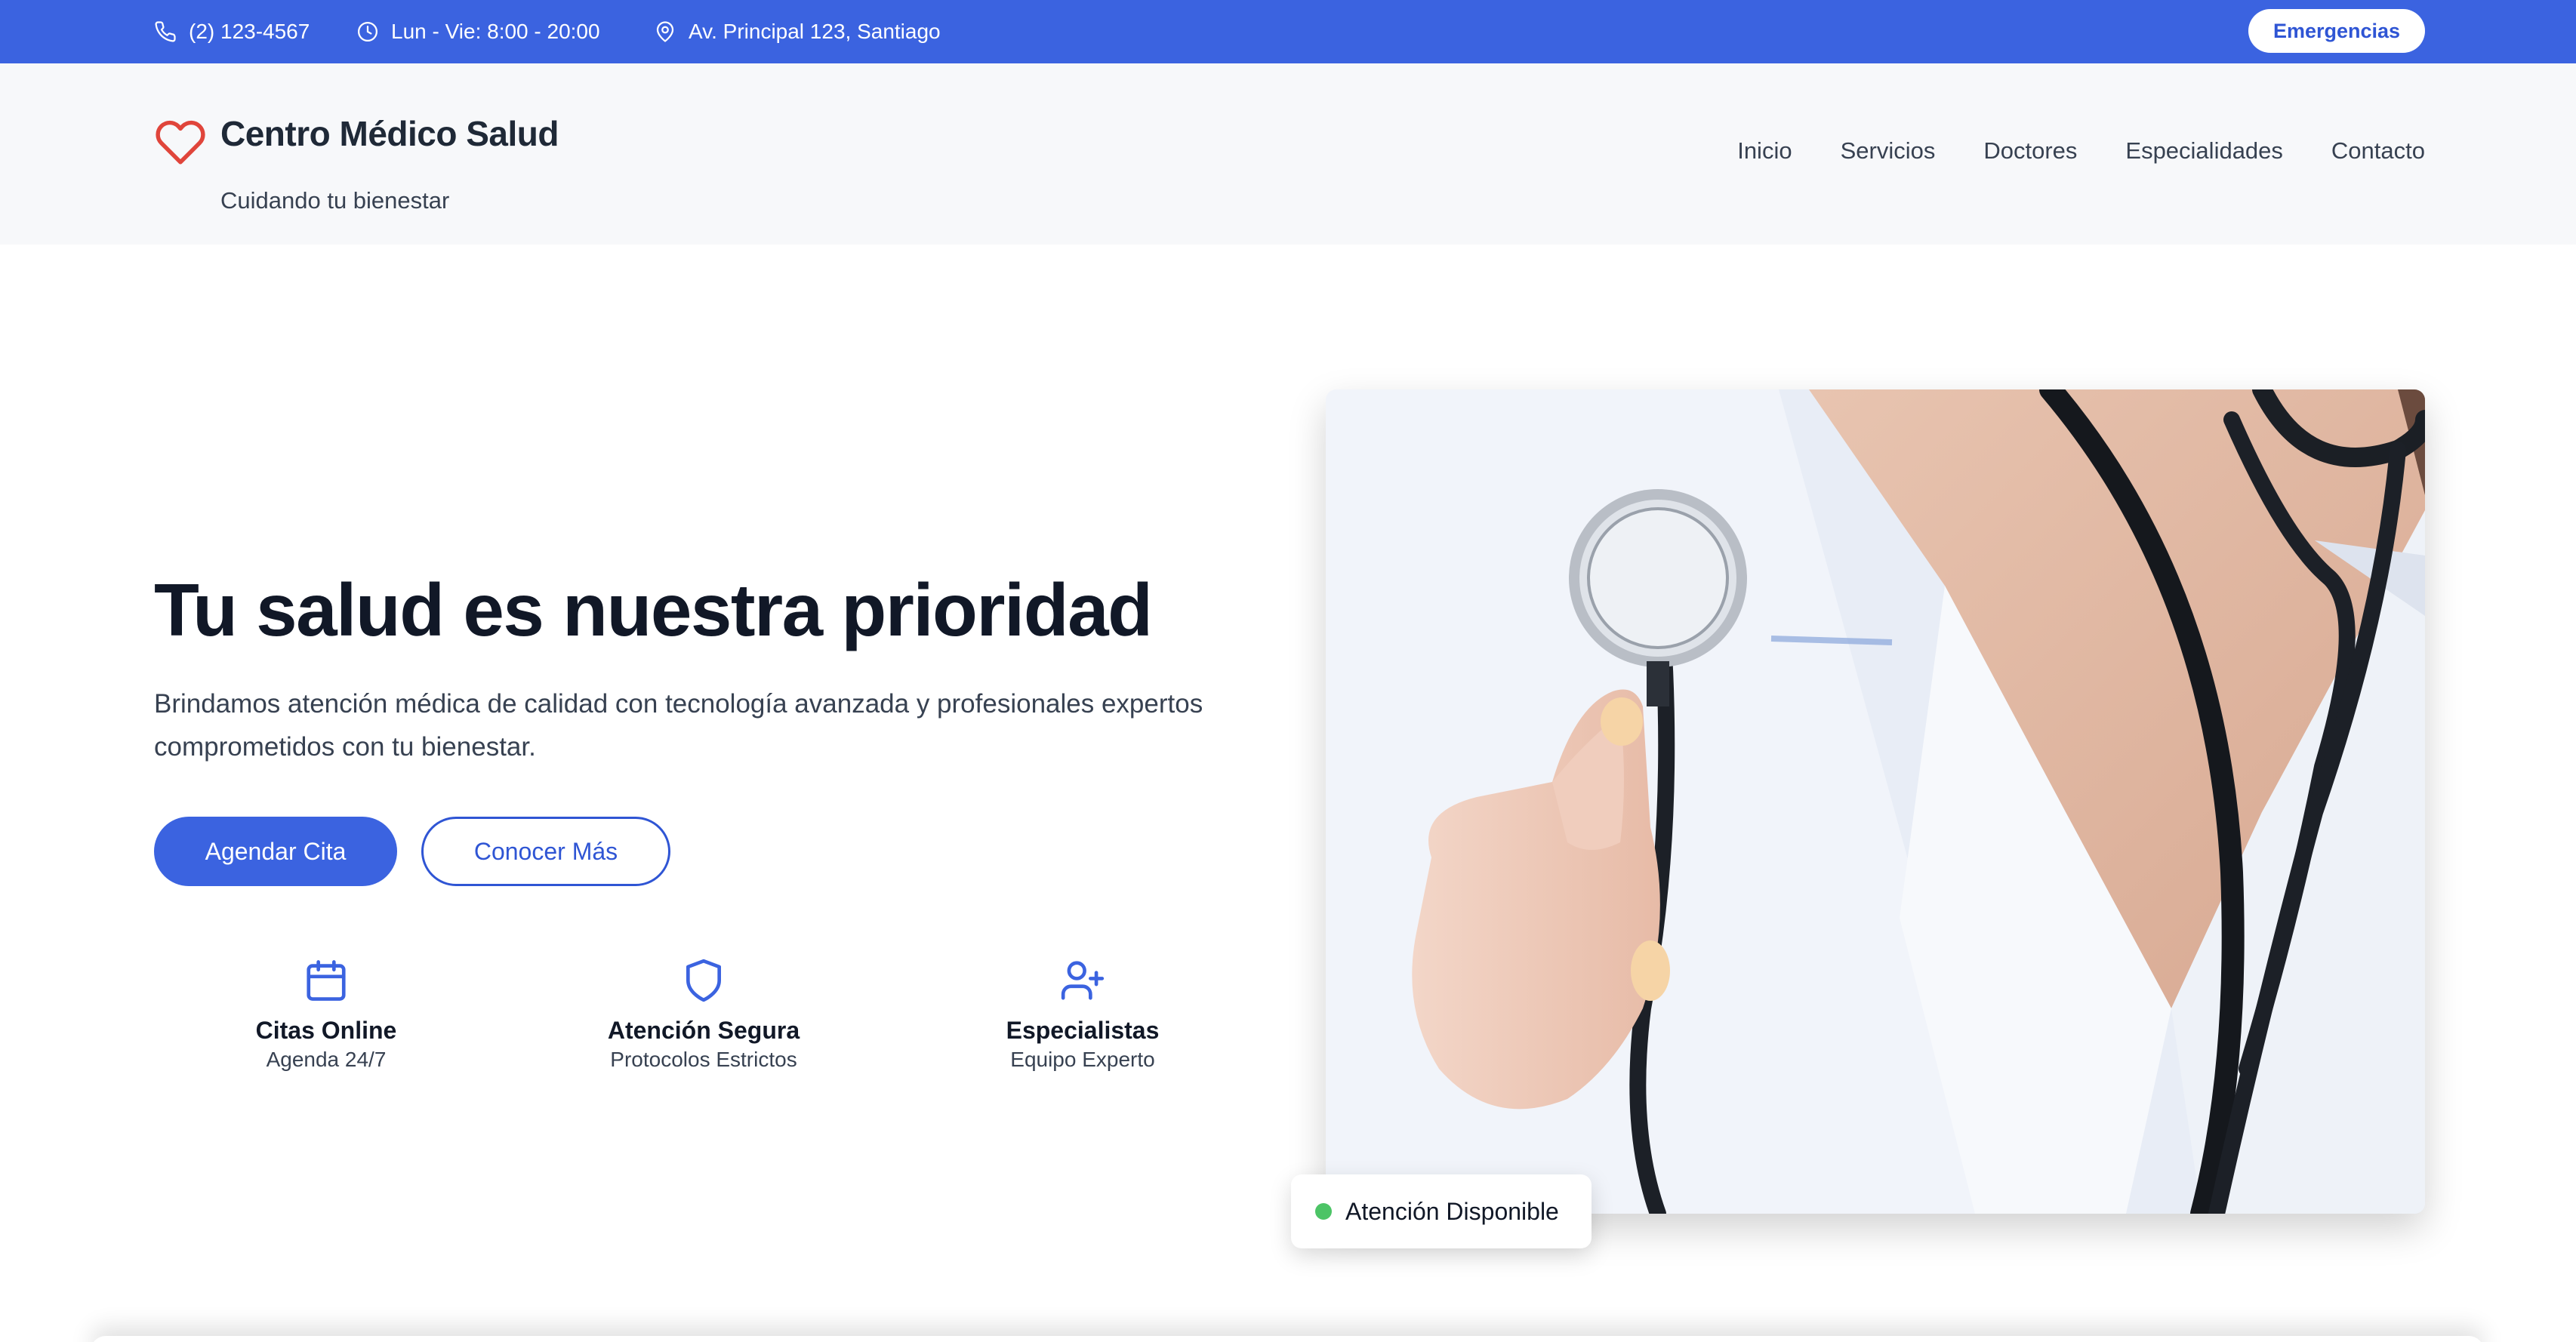 The width and height of the screenshot is (2576, 1342). I want to click on phone-icon, so click(165, 31).